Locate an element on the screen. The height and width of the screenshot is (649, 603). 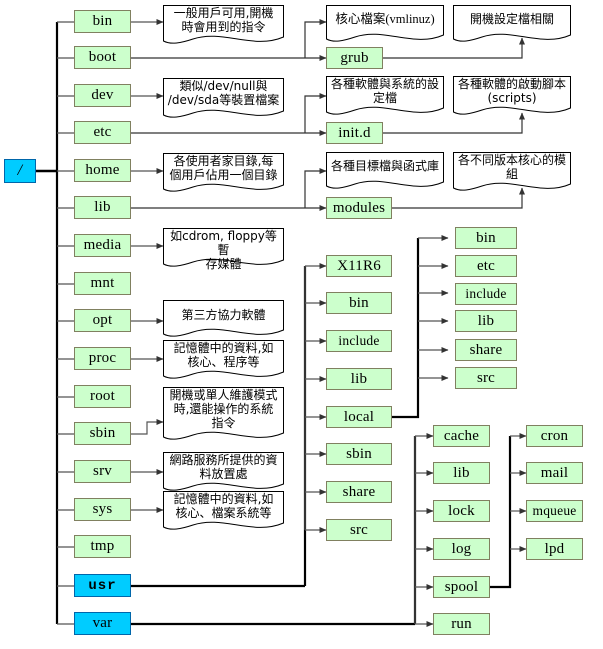
description-opt: 第三方協力軟體 is located at coordinates (223, 320).